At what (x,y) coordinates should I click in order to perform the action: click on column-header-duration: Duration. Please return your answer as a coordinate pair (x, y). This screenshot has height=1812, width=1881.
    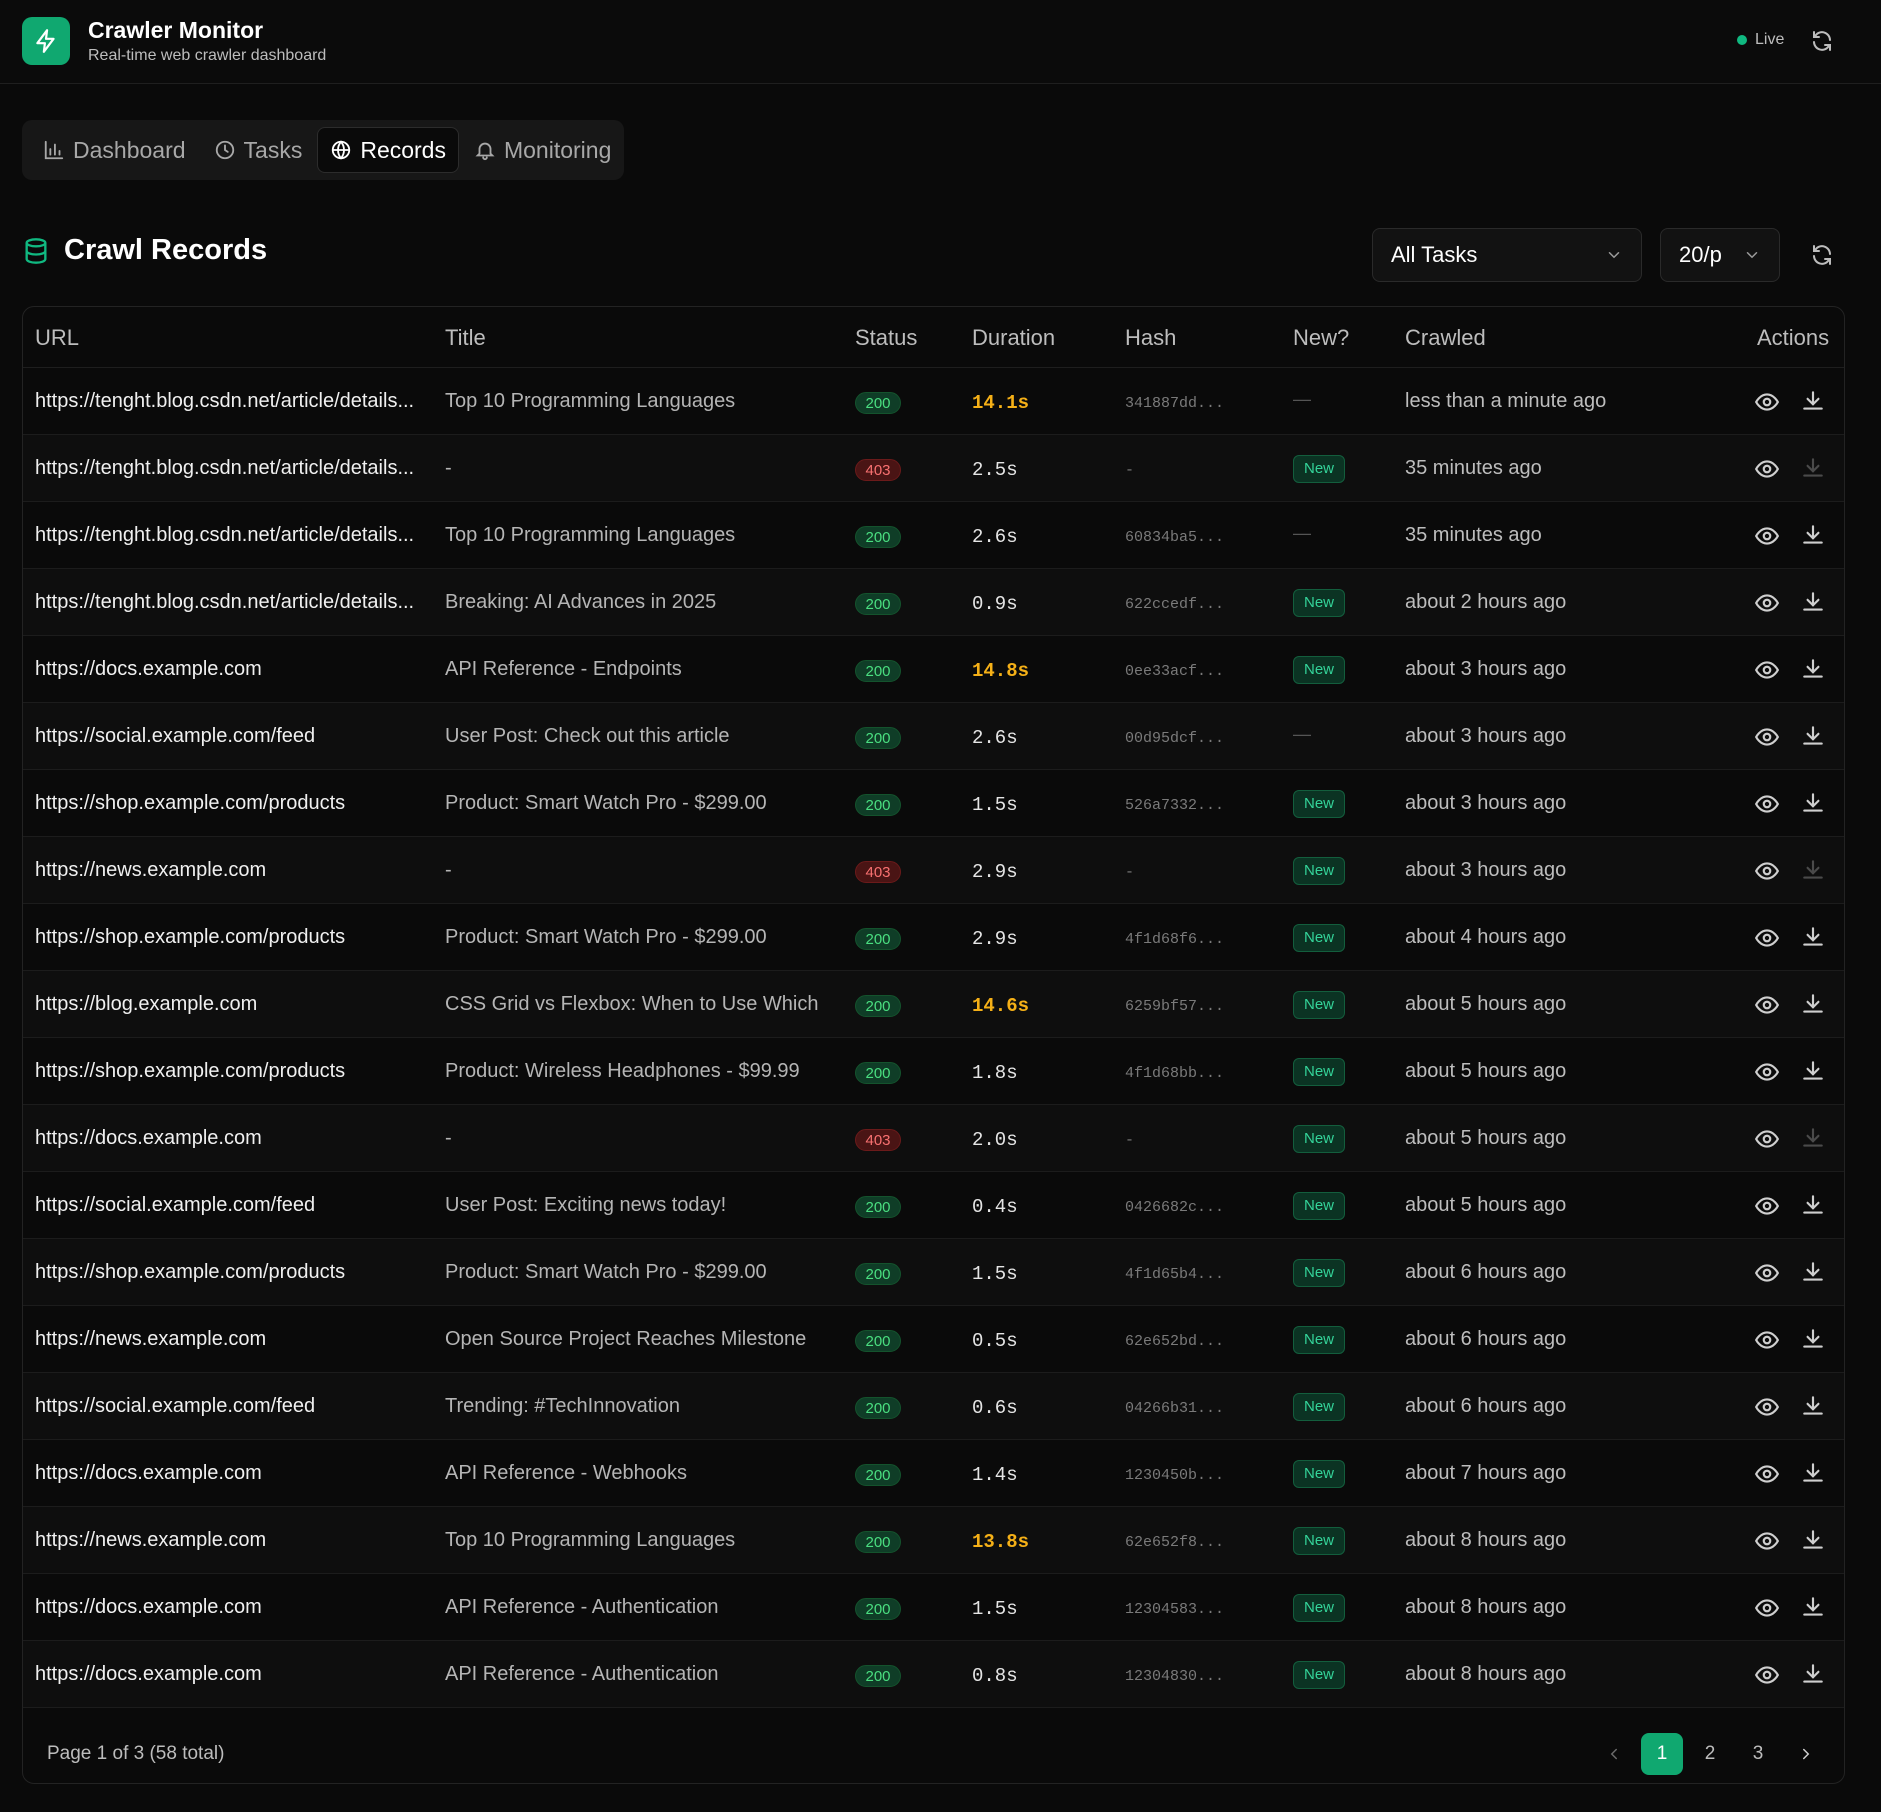
    Looking at the image, I should click on (1013, 338).